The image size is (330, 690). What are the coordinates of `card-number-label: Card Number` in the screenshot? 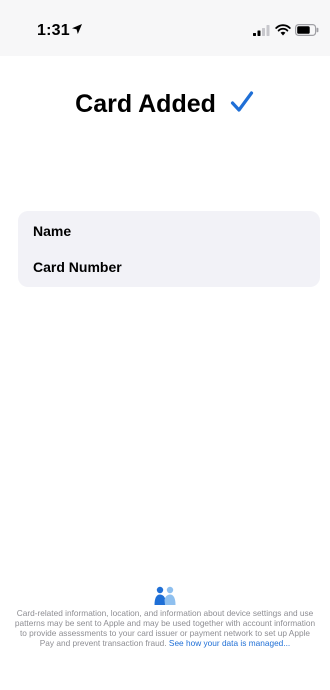 It's located at (77, 267).